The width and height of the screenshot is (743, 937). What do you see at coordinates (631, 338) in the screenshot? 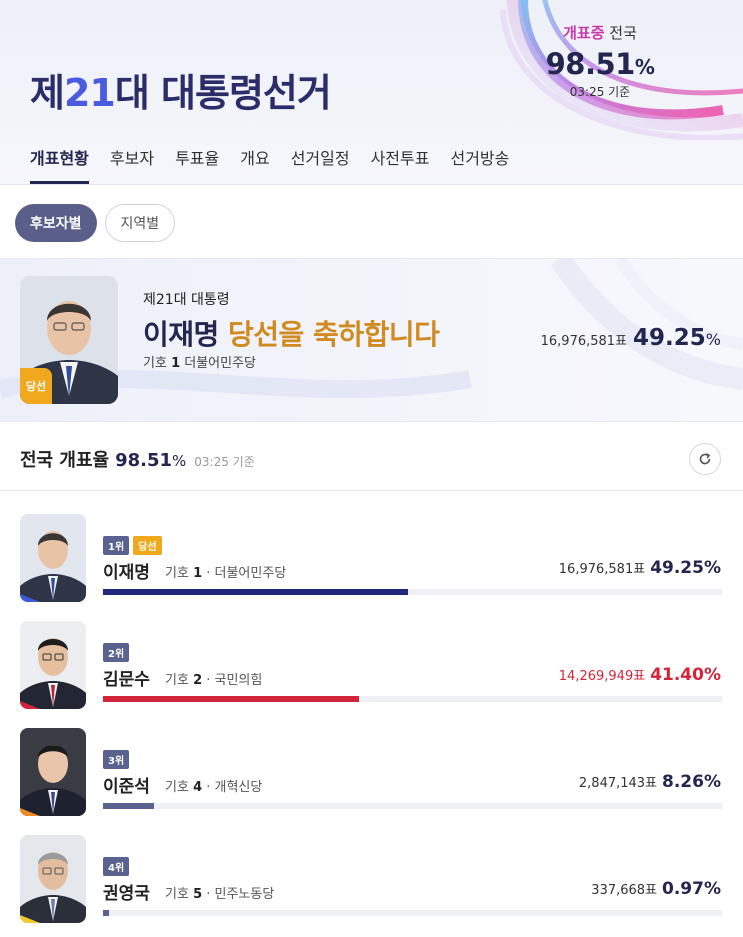
I see `winner-result: 16,976,581표 49.25%` at bounding box center [631, 338].